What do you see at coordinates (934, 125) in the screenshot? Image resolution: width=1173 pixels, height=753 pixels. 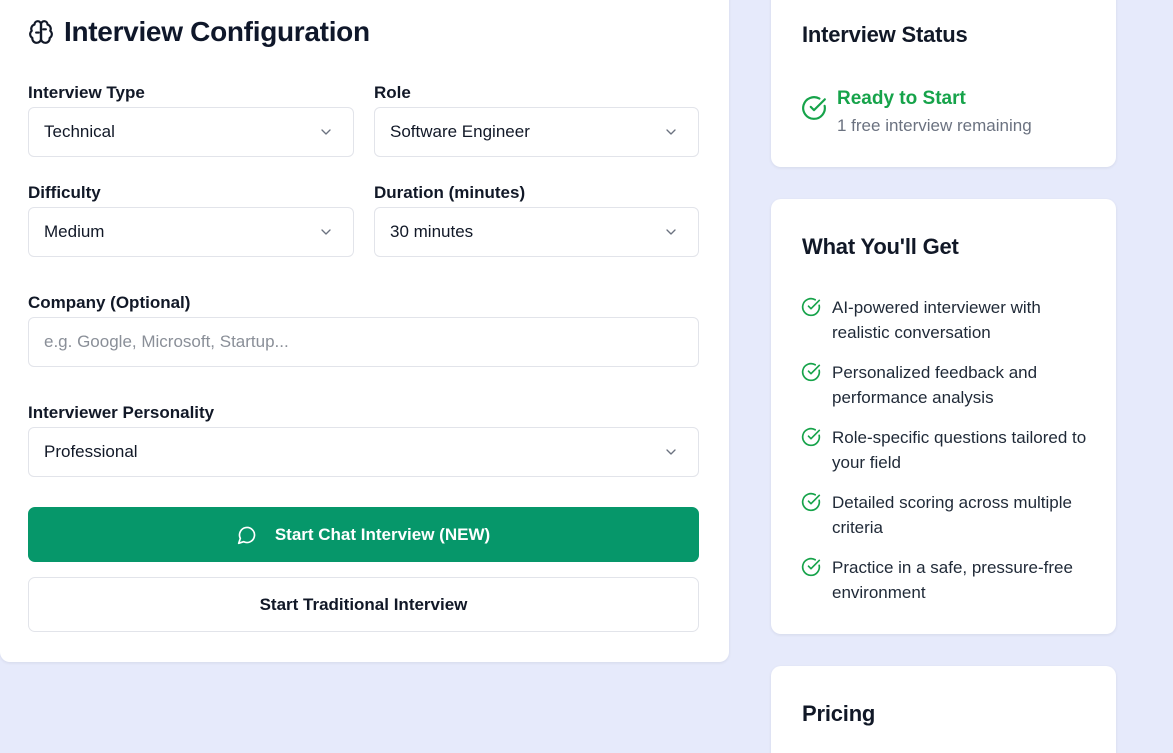 I see `status-detail: 1 free interview remaining` at bounding box center [934, 125].